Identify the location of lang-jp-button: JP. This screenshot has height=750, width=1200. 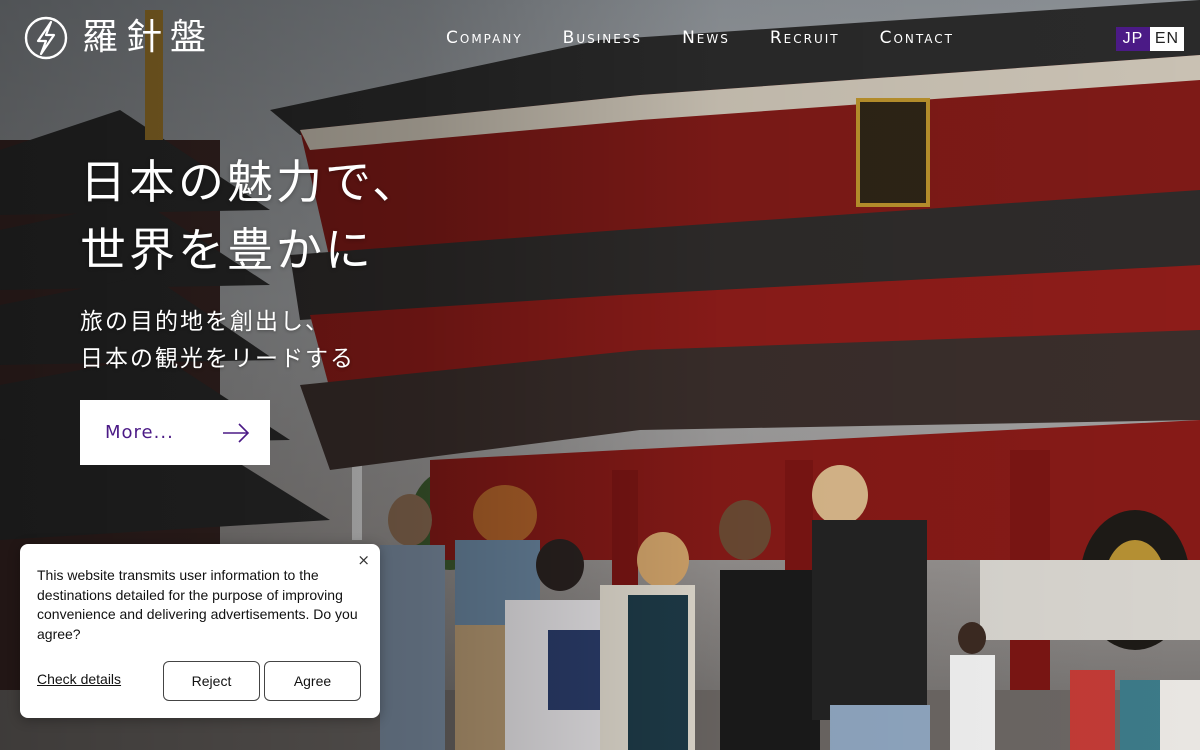
(1133, 39).